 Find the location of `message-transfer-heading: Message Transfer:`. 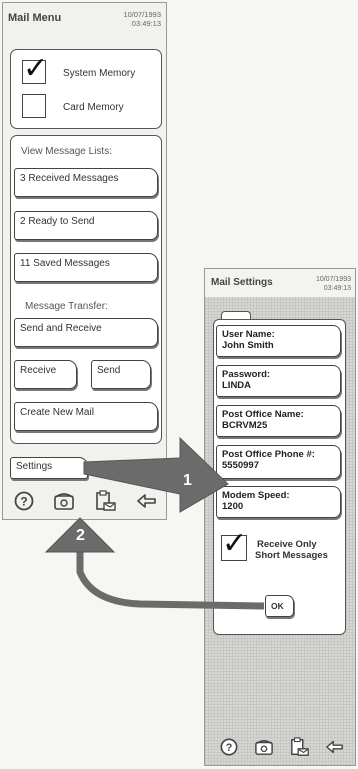

message-transfer-heading: Message Transfer: is located at coordinates (66, 306).